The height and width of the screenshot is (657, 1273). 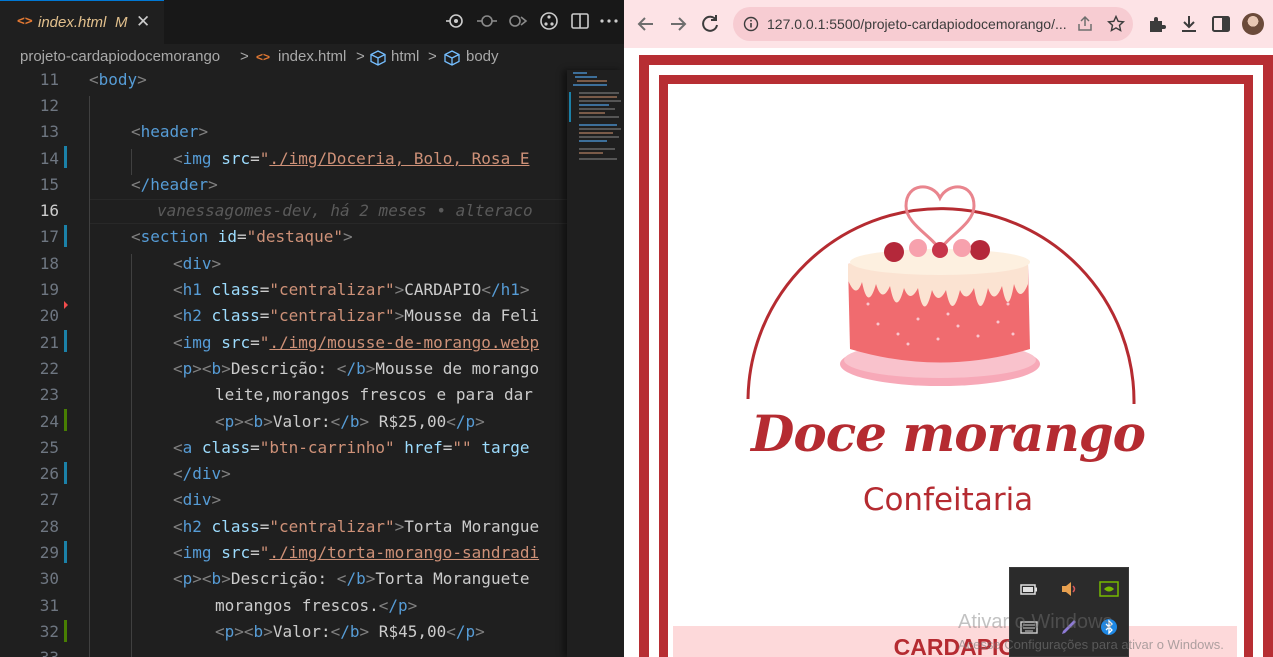 What do you see at coordinates (1069, 589) in the screenshot?
I see `volume-icon` at bounding box center [1069, 589].